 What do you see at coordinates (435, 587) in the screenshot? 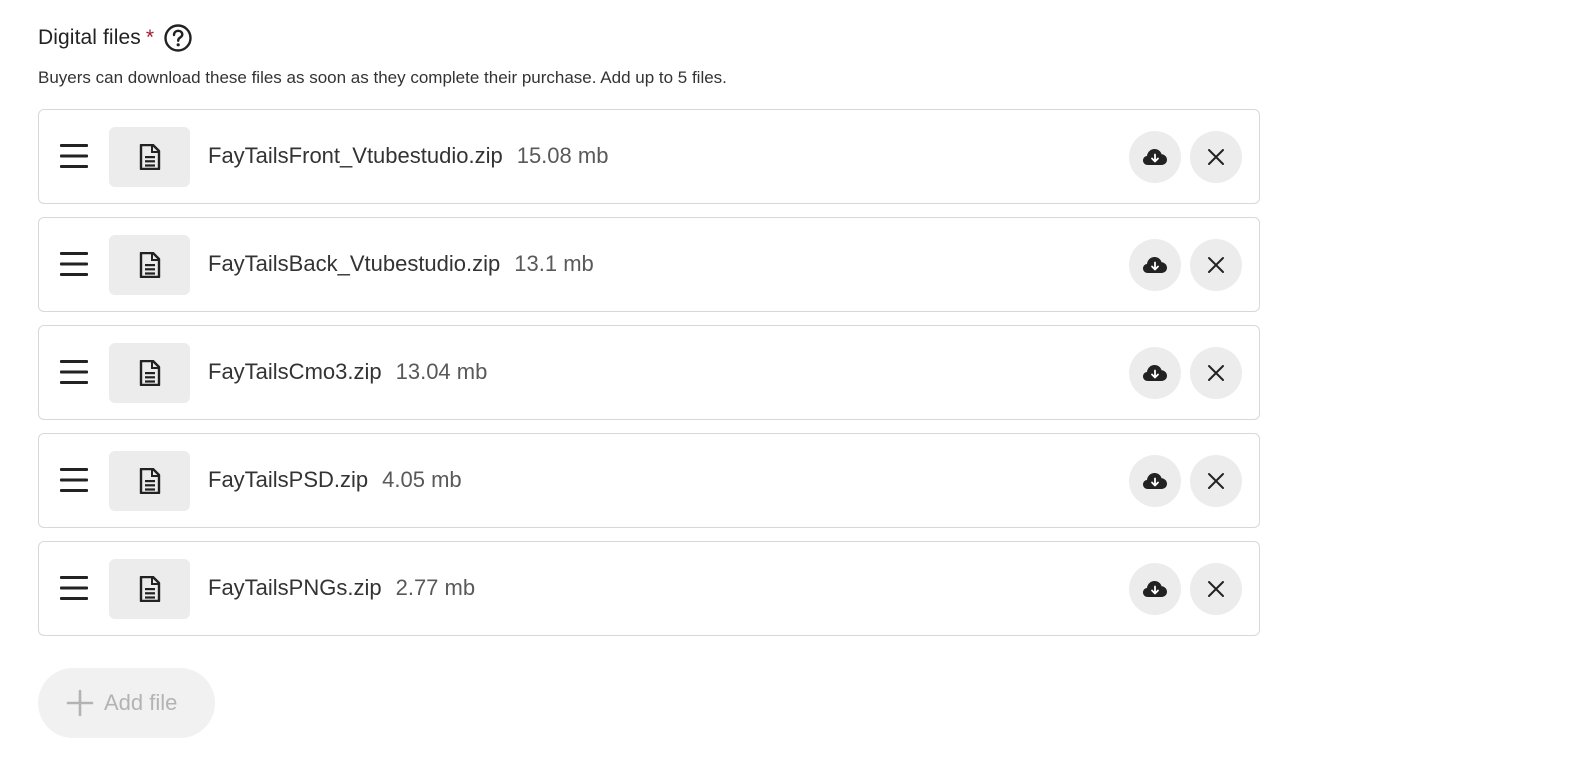
I see `file-size: 2.77 mb` at bounding box center [435, 587].